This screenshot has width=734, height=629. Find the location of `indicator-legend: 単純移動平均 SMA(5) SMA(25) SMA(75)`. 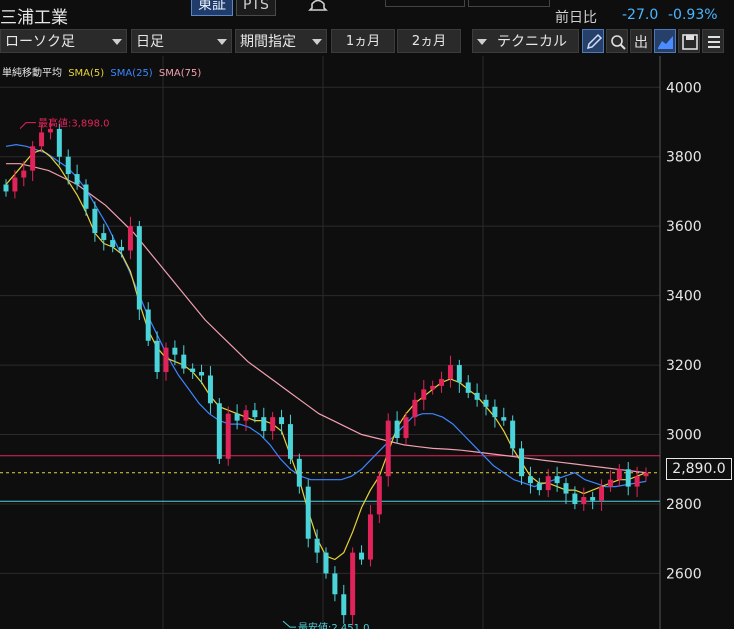

indicator-legend: 単純移動平均 SMA(5) SMA(25) SMA(75) is located at coordinates (103, 71).